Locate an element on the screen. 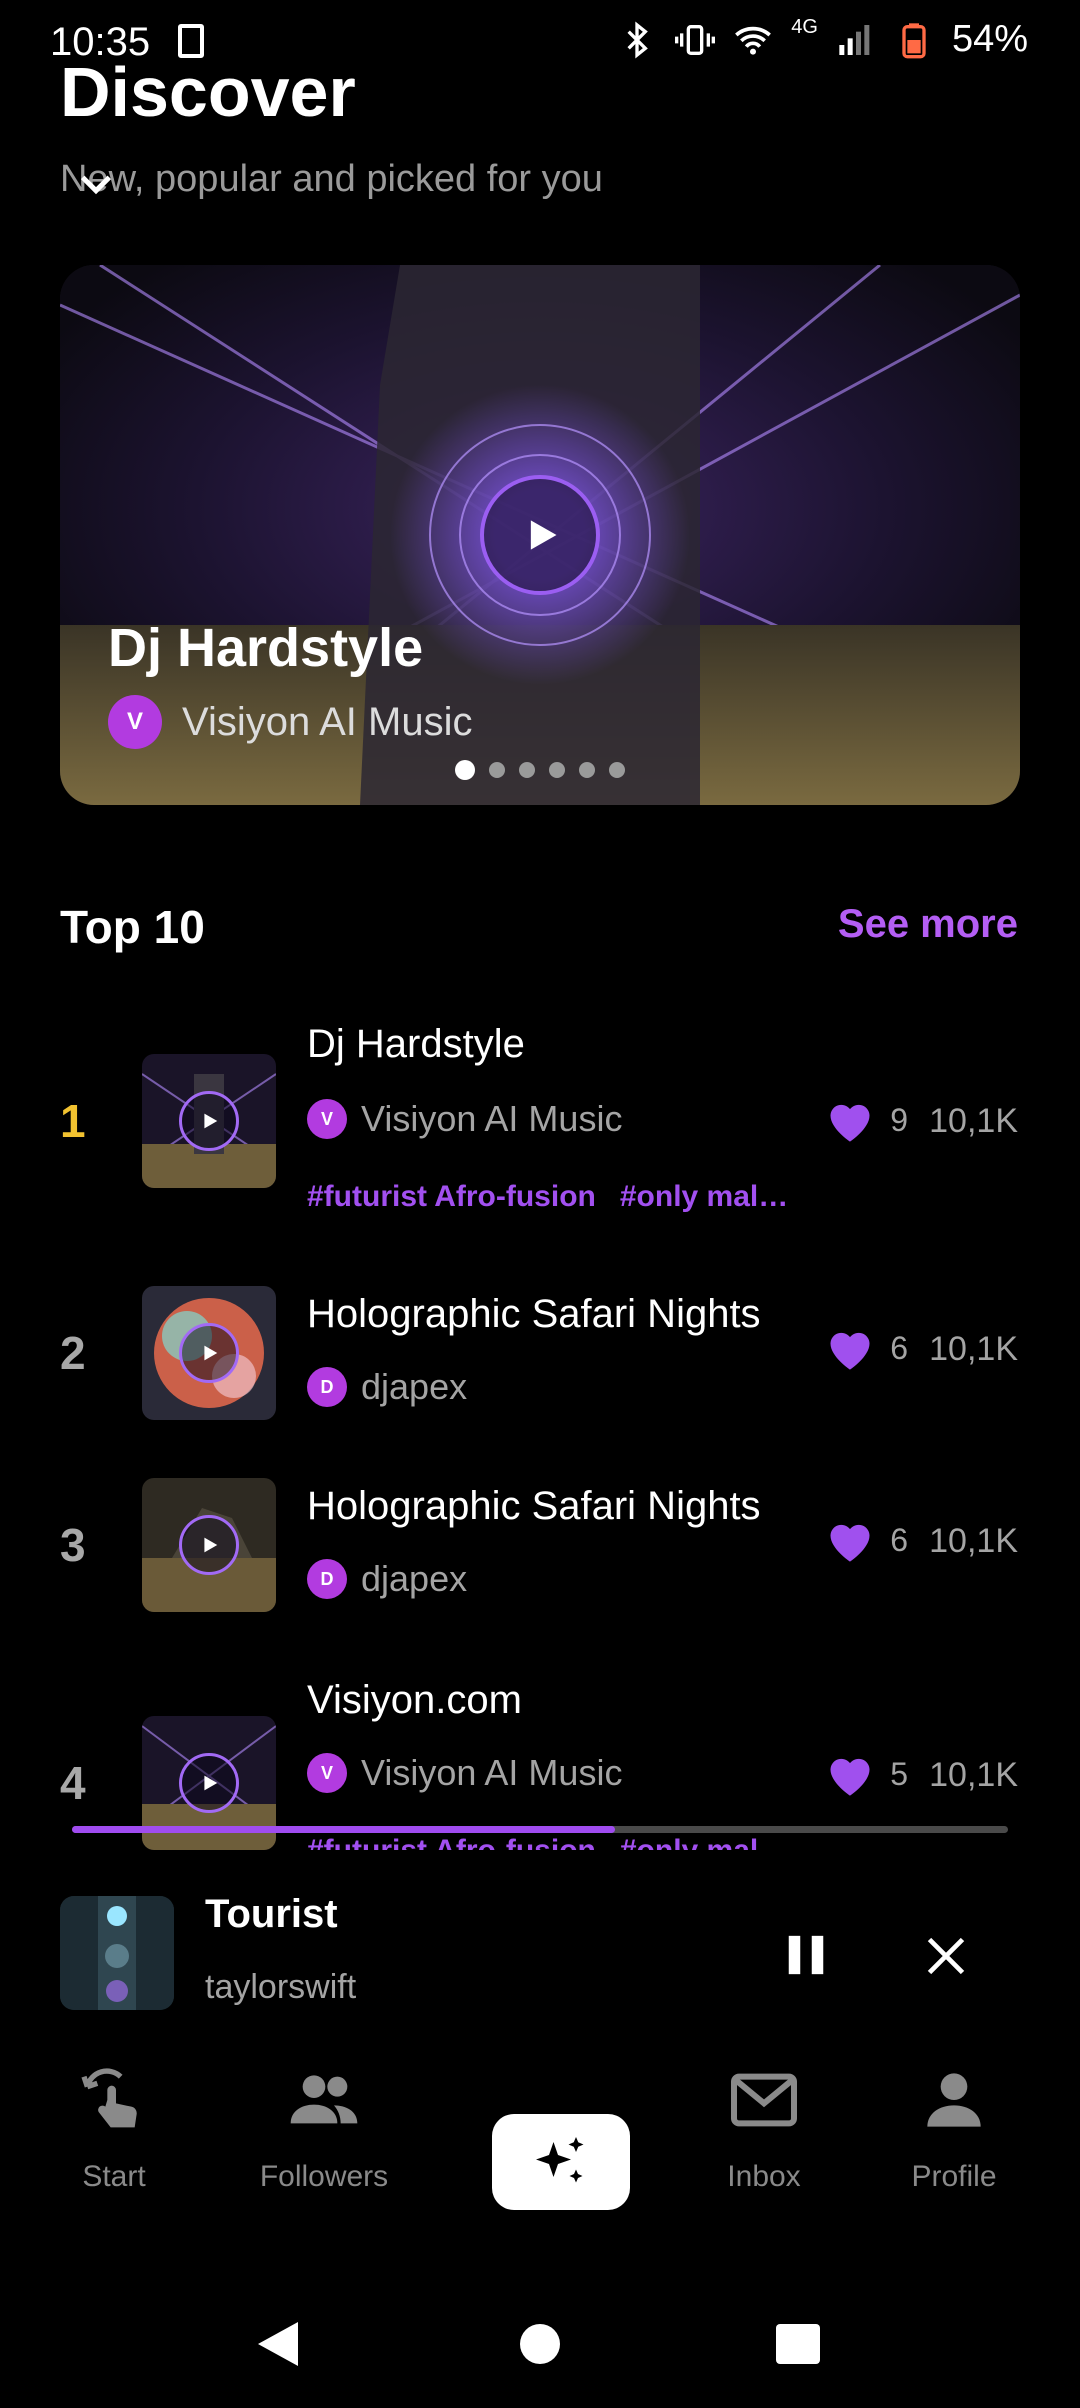 The image size is (1080, 2408). nav-label: Inbox is located at coordinates (764, 2176).